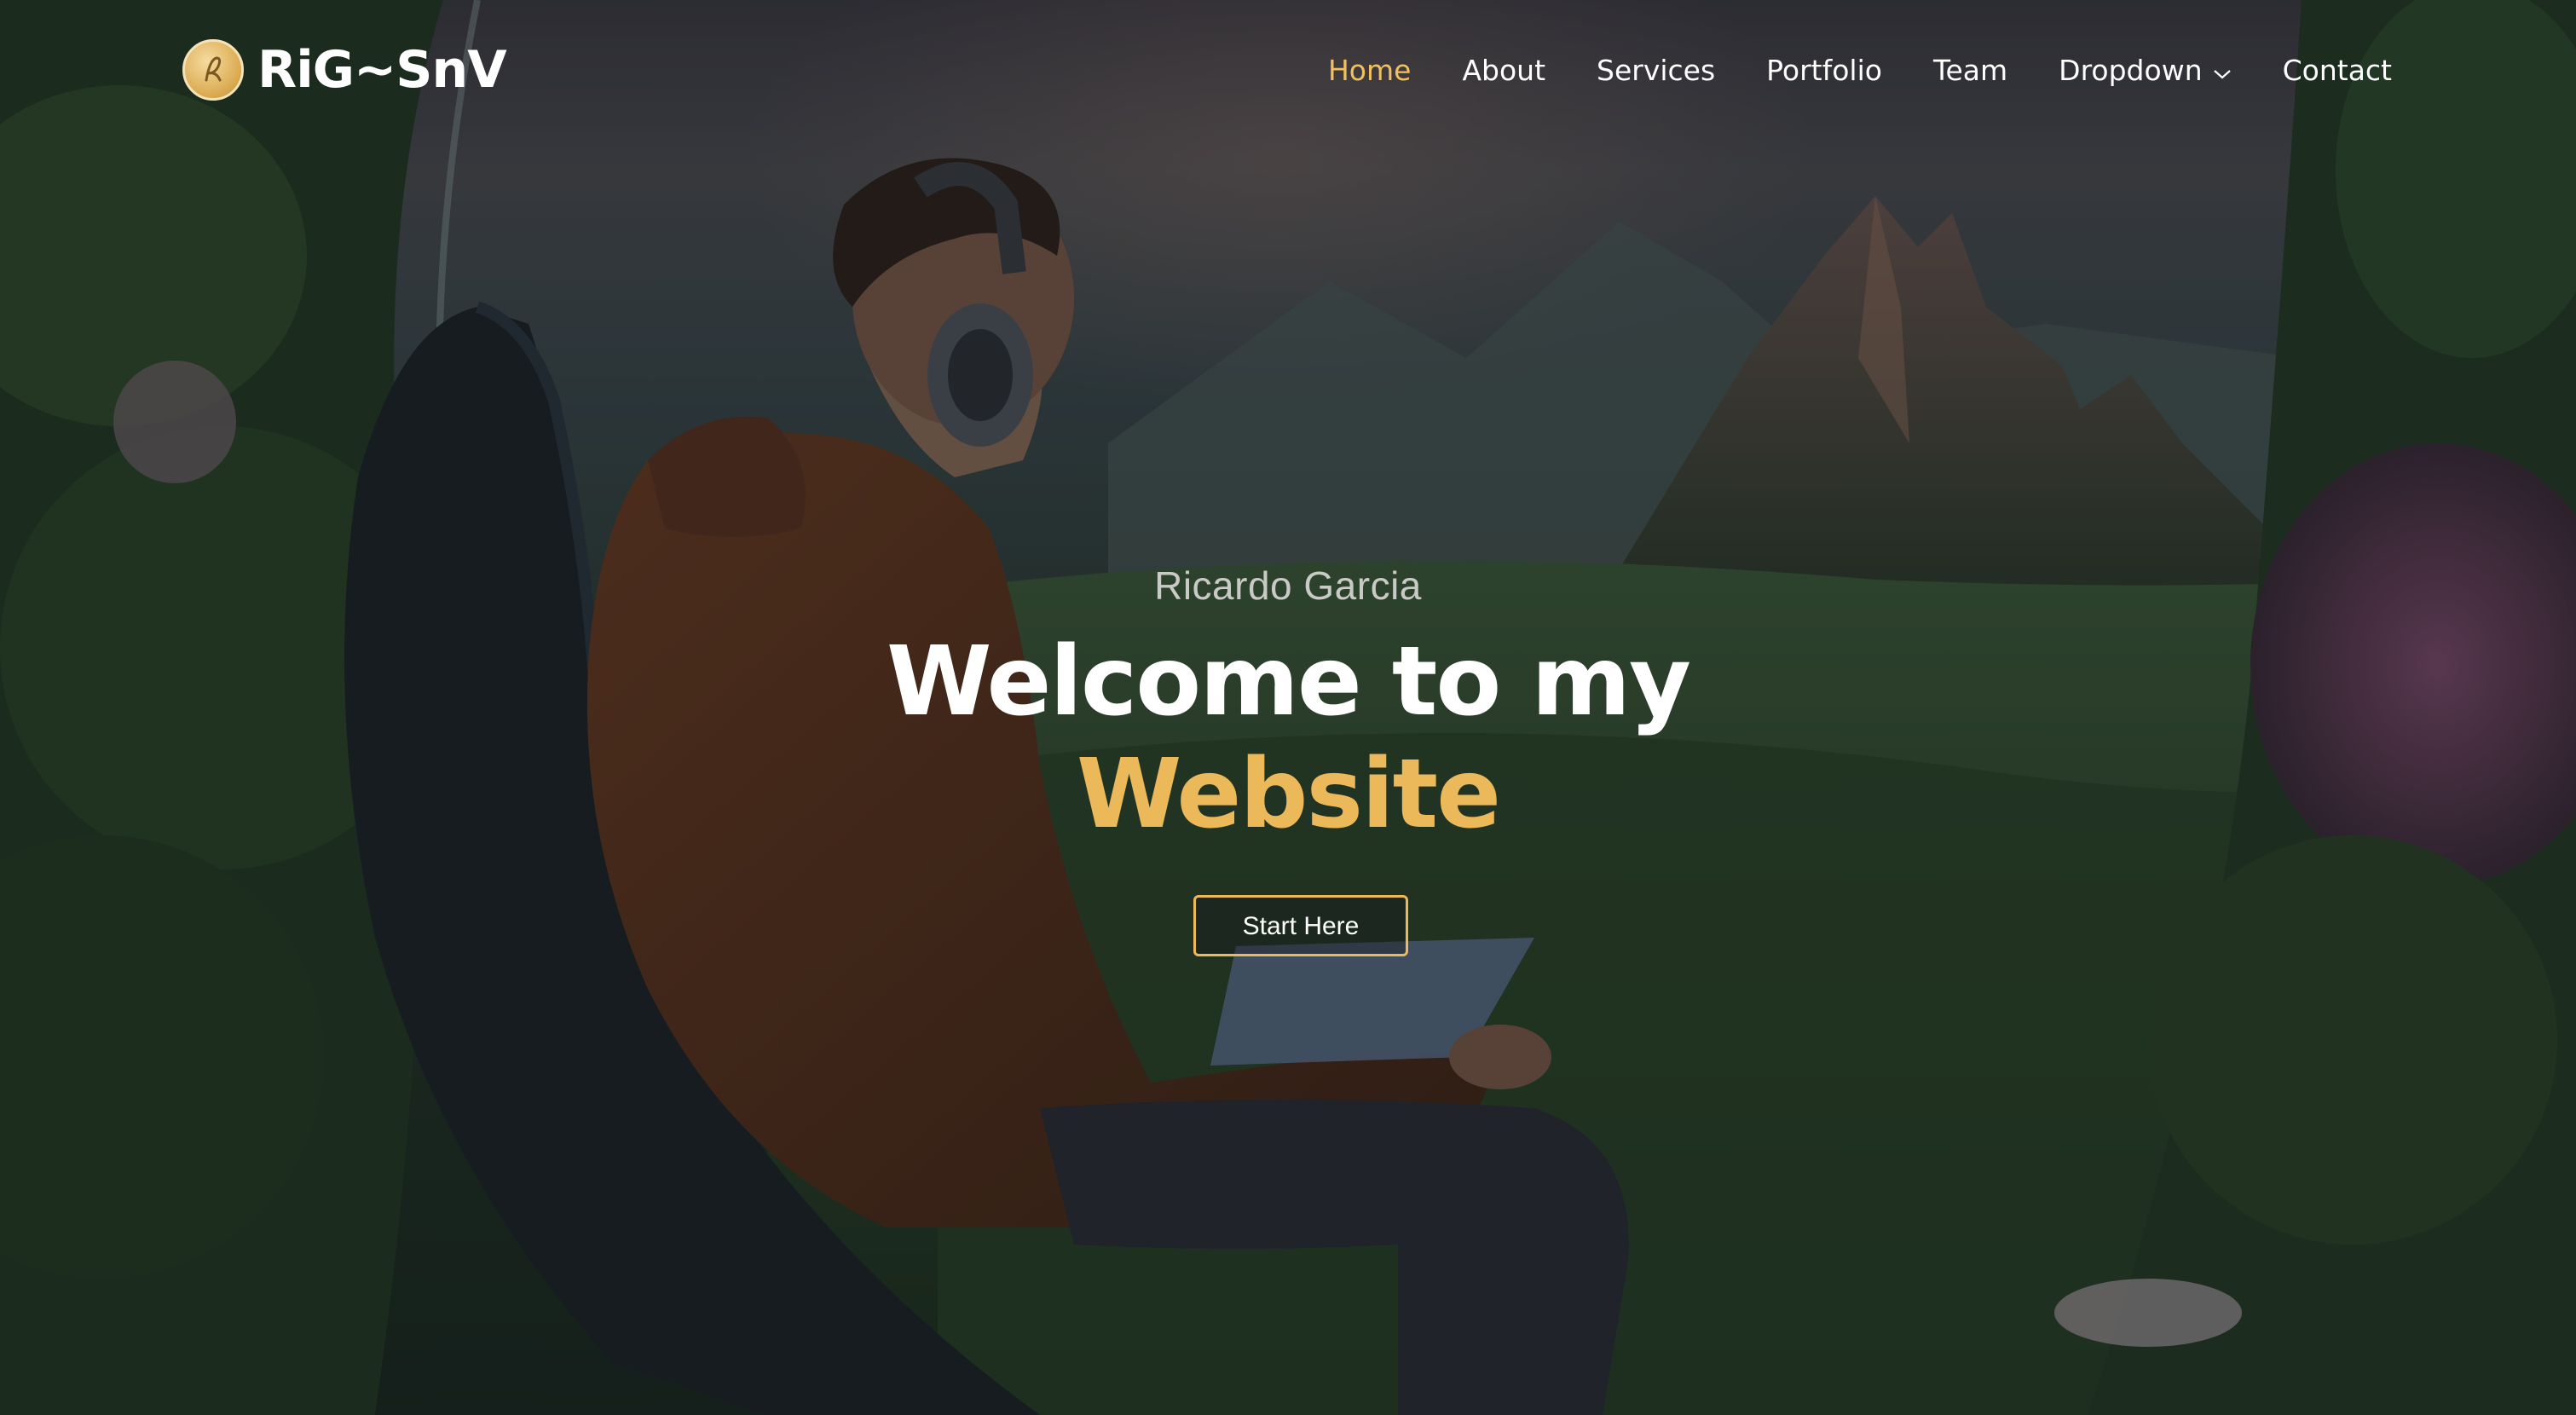  I want to click on nav-item-home: Home, so click(1369, 70).